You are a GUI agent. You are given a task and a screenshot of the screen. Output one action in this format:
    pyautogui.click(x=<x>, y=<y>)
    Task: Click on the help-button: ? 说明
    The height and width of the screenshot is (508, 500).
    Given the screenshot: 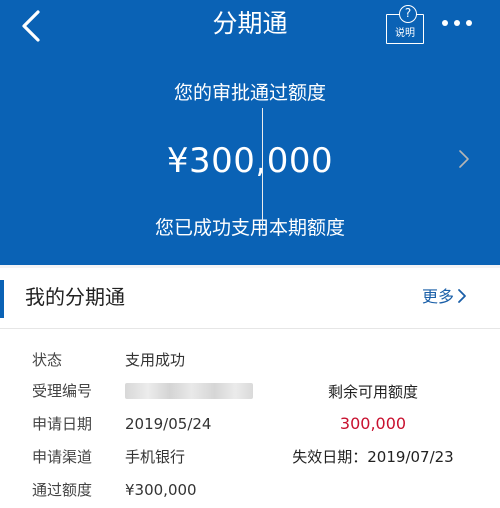 What is the action you would take?
    pyautogui.click(x=406, y=24)
    